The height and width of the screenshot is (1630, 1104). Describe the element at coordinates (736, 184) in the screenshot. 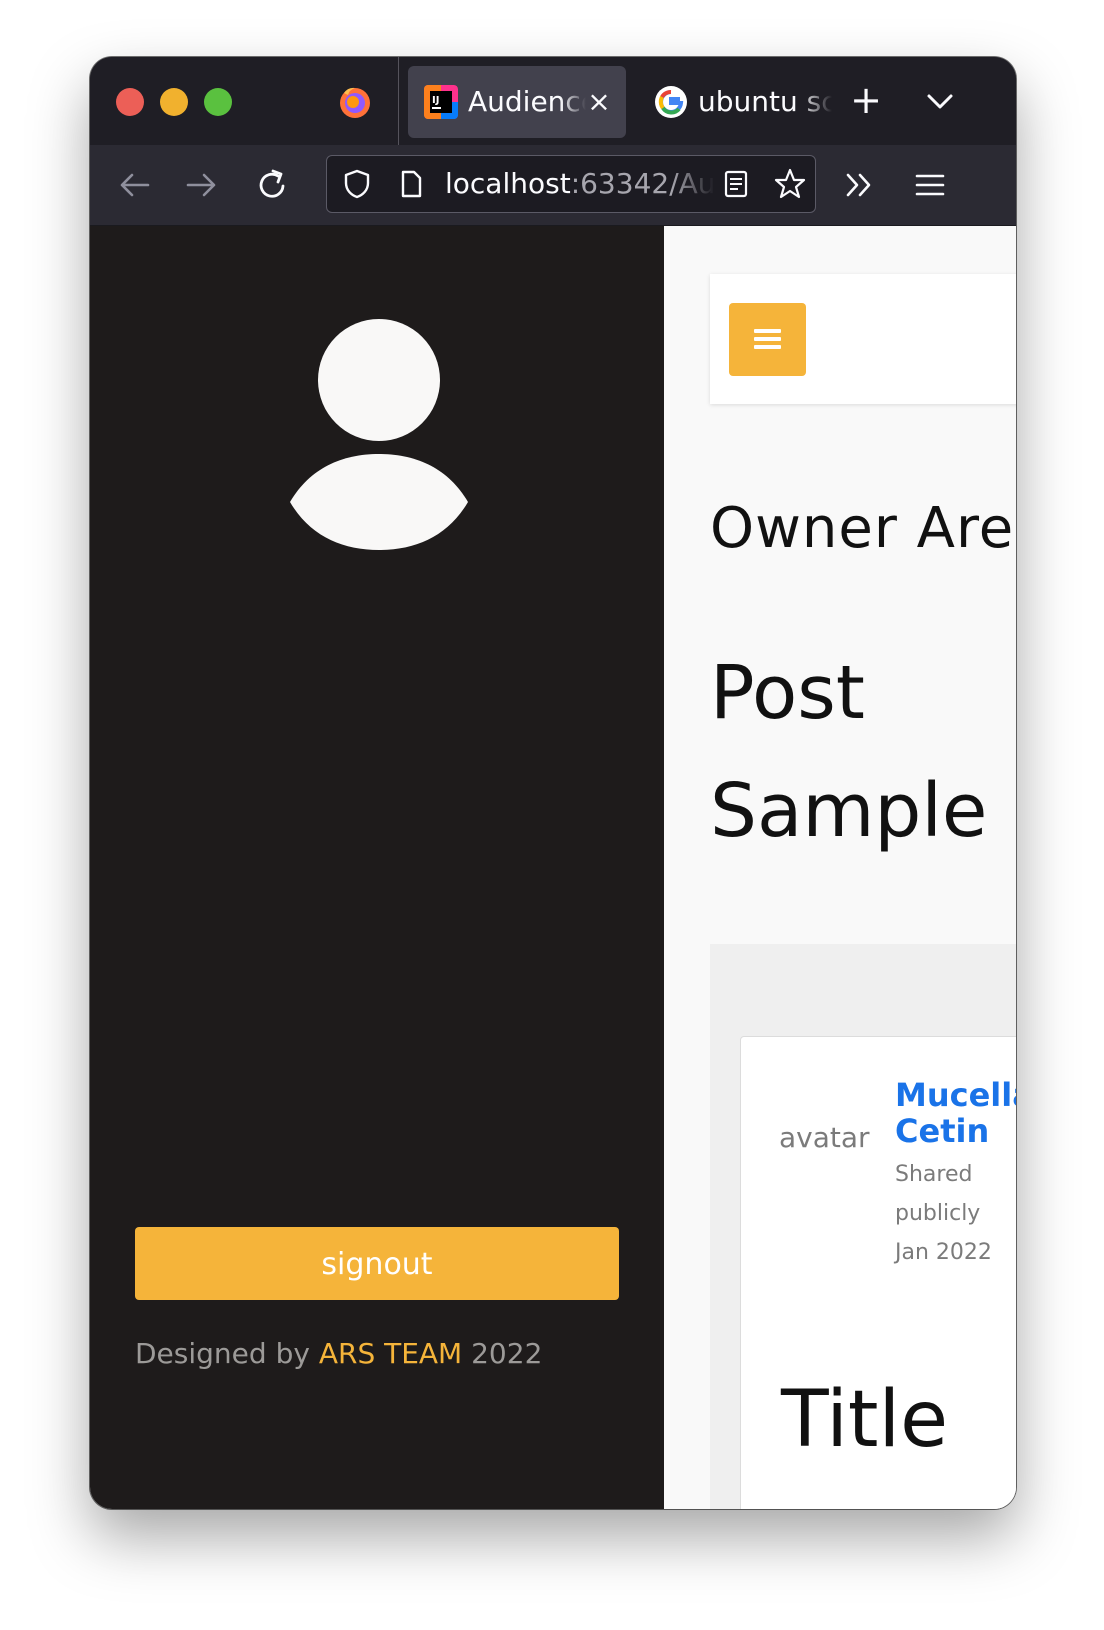

I see `reader-mode-icon` at that location.